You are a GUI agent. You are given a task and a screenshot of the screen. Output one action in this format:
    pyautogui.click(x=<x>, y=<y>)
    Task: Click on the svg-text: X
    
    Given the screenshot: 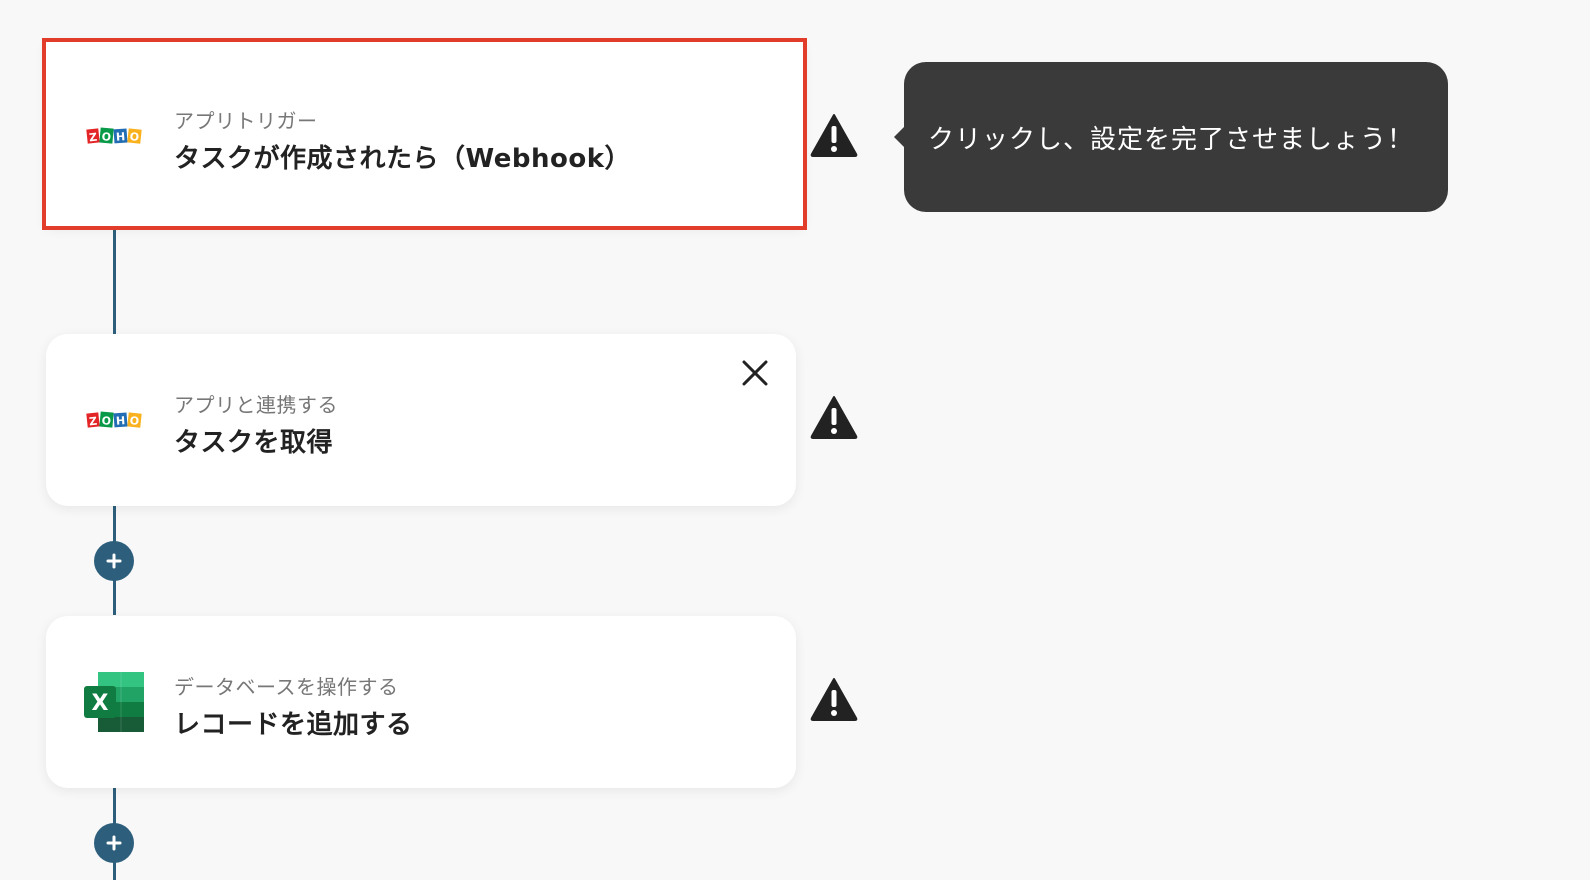 What is the action you would take?
    pyautogui.click(x=100, y=703)
    